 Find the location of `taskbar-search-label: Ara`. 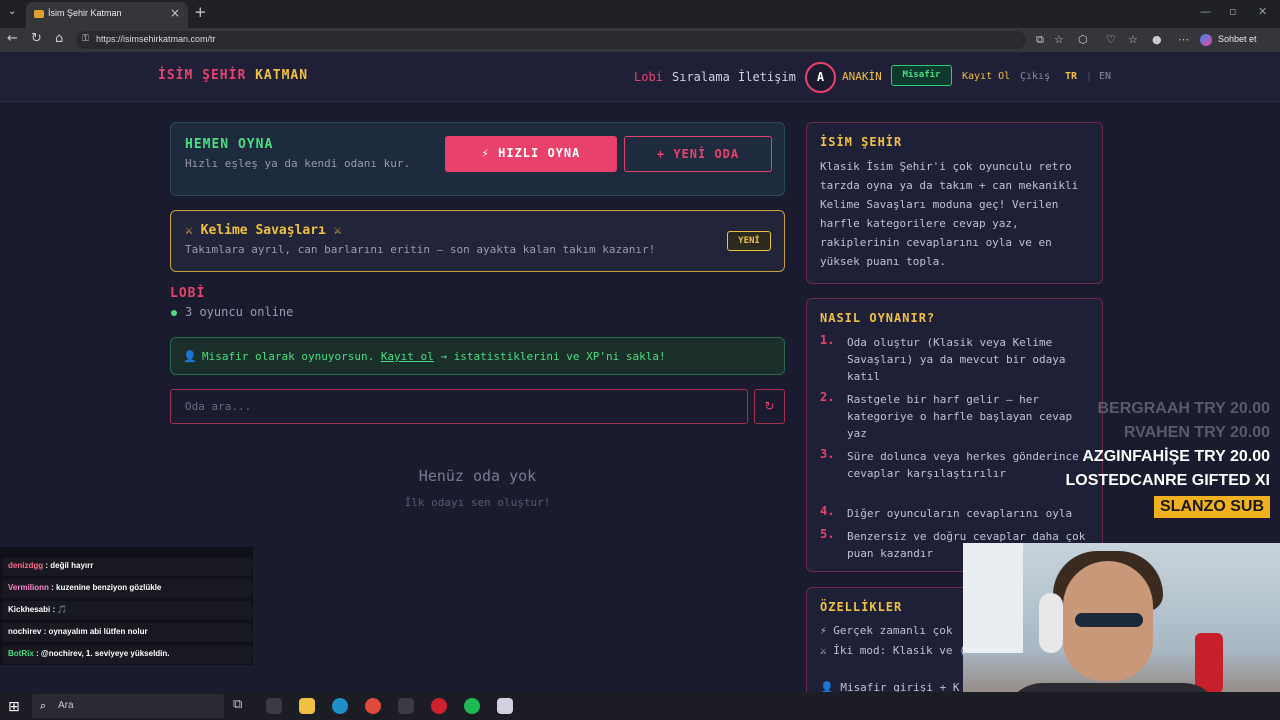

taskbar-search-label: Ara is located at coordinates (66, 705).